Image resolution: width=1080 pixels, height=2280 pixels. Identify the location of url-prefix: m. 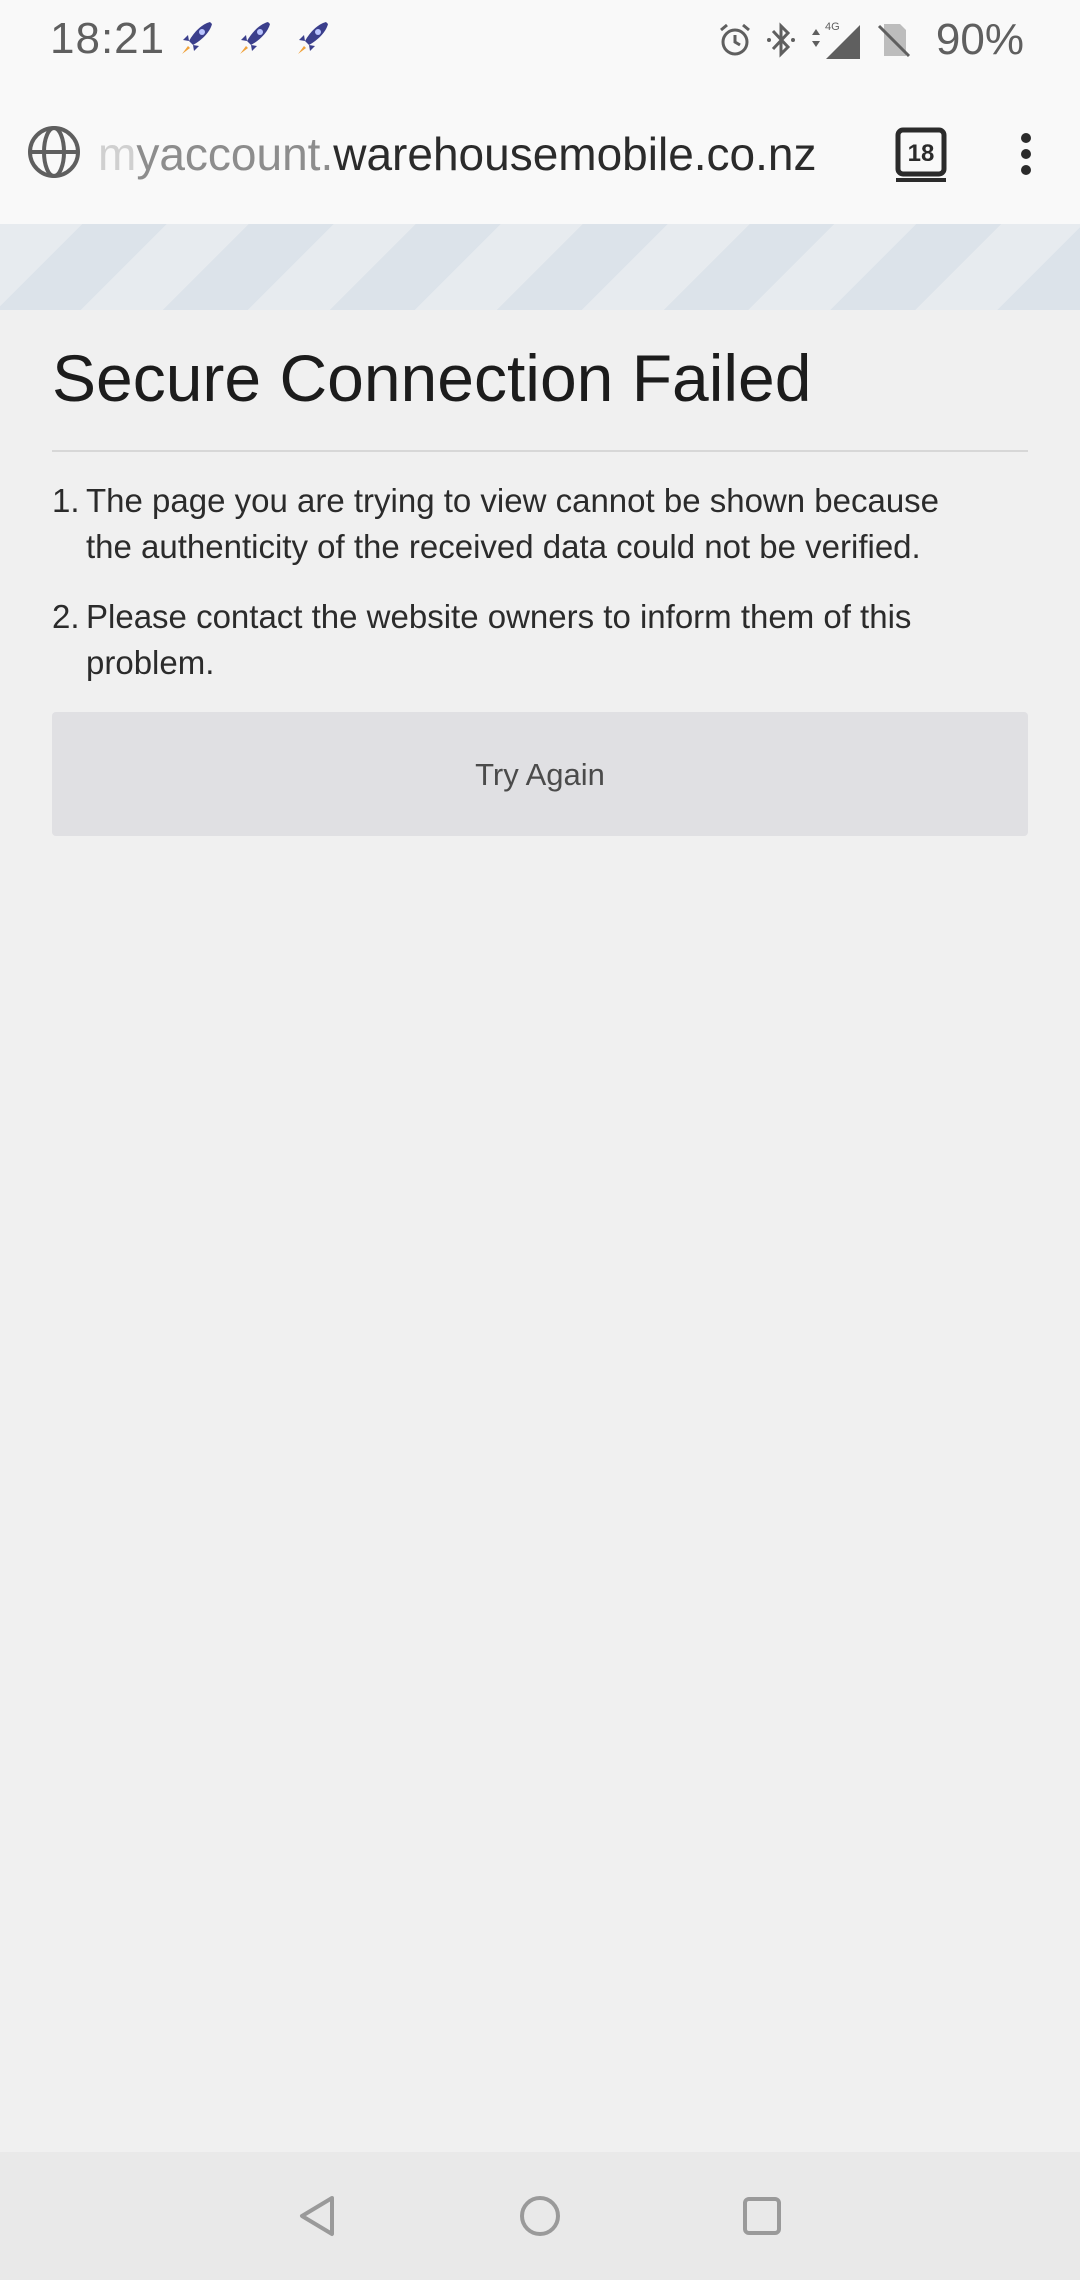
(117, 154).